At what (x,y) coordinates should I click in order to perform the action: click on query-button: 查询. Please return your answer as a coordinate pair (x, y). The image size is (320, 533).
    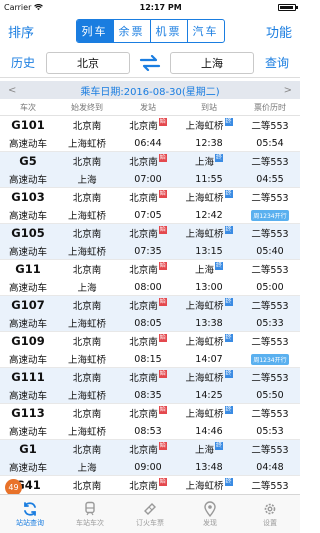
    Looking at the image, I should click on (277, 62).